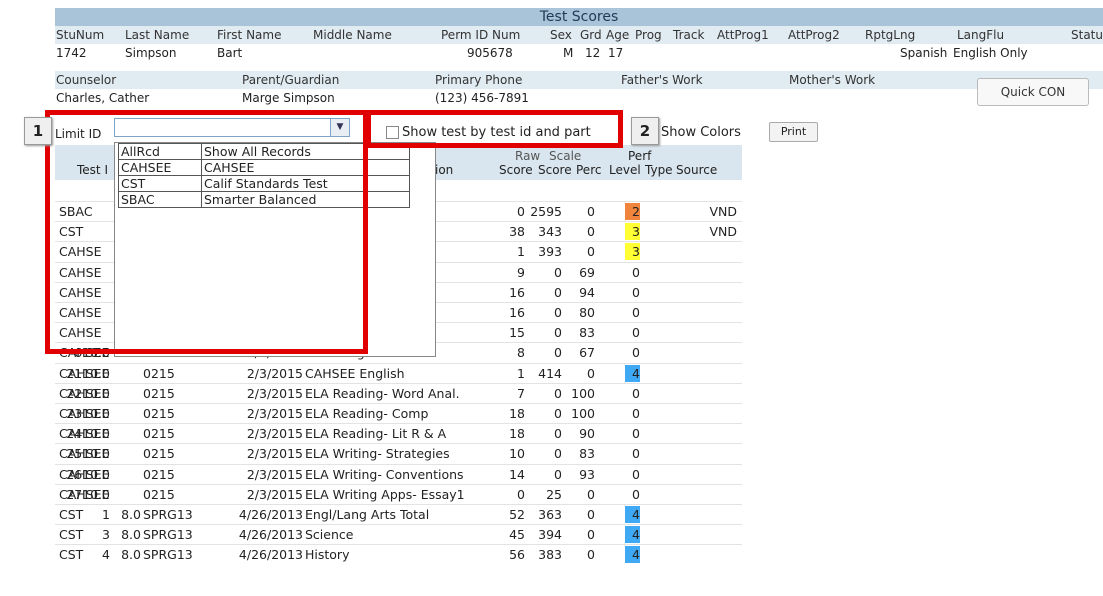 The width and height of the screenshot is (1103, 596). What do you see at coordinates (640, 156) in the screenshot?
I see `col-perf-top: Perf` at bounding box center [640, 156].